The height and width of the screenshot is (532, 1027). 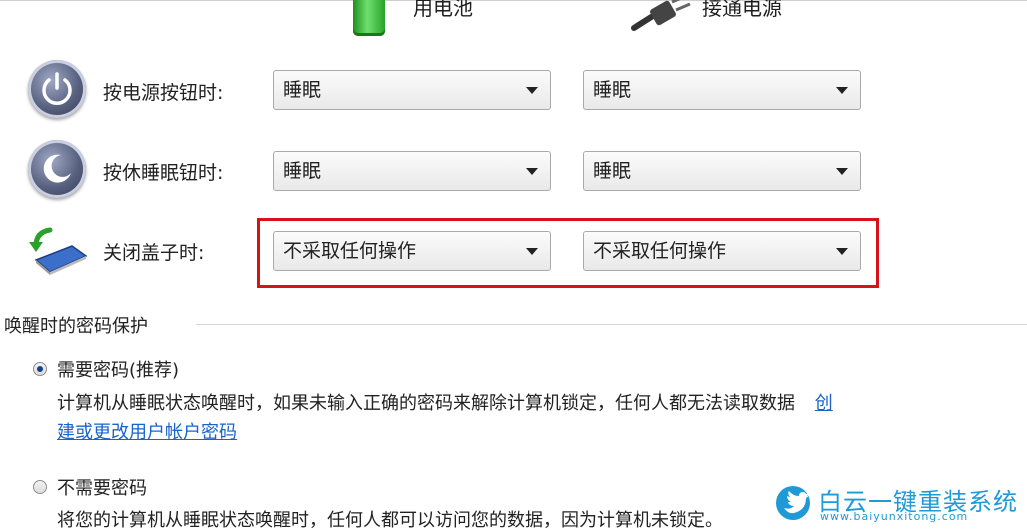 What do you see at coordinates (568, 253) in the screenshot?
I see `highlight-box` at bounding box center [568, 253].